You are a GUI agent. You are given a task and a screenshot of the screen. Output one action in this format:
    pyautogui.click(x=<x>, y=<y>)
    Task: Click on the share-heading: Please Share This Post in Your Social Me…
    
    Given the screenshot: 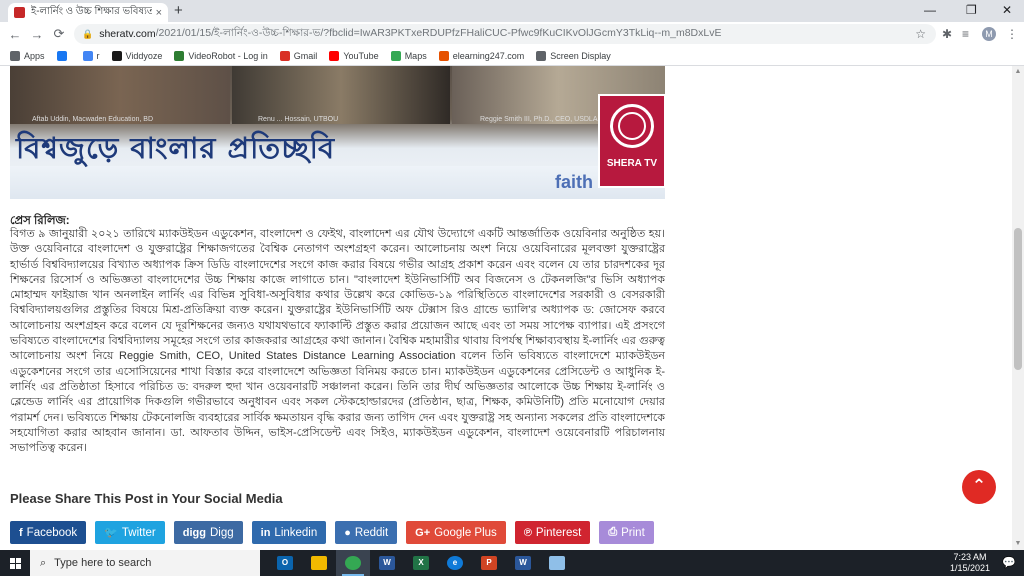 What is the action you would take?
    pyautogui.click(x=146, y=498)
    